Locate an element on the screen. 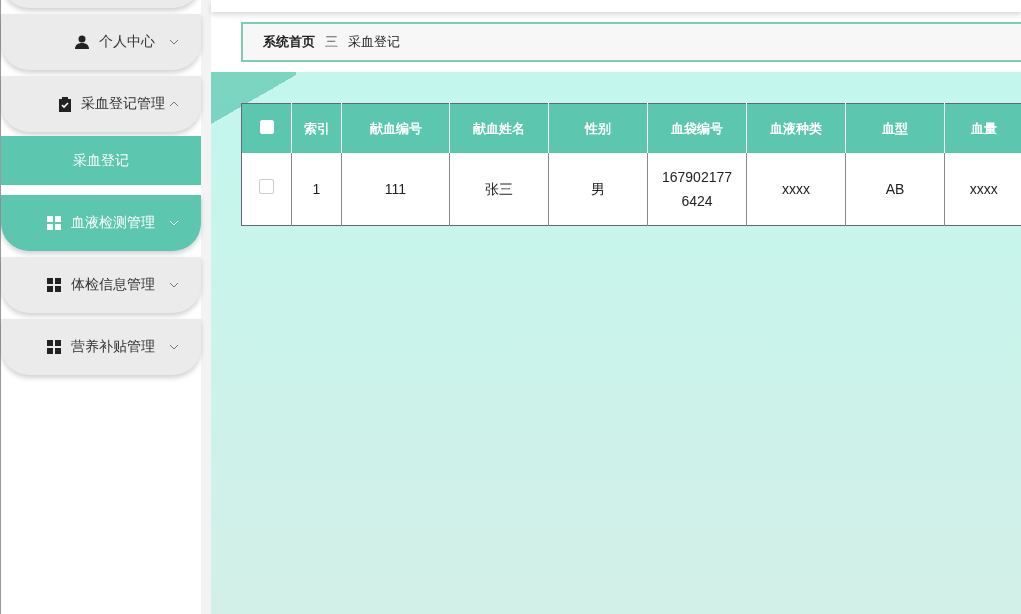  table-cell: 1 is located at coordinates (316, 189).